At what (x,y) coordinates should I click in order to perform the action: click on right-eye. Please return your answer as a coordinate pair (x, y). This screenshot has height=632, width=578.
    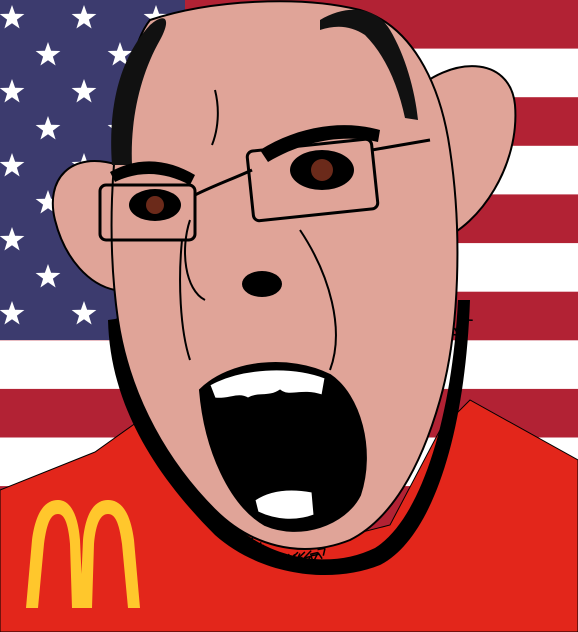
    Looking at the image, I should click on (322, 170).